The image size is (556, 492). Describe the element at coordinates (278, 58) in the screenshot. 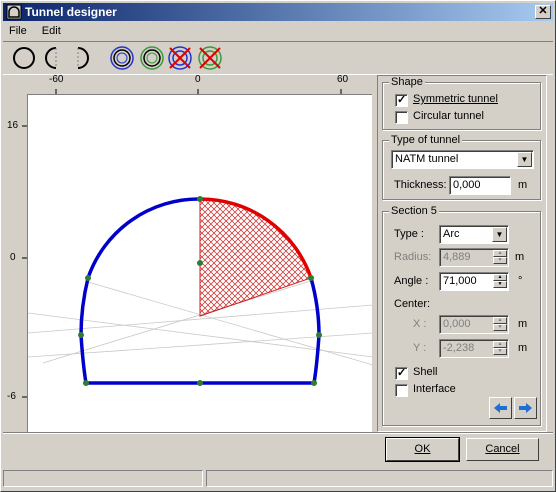

I see `toolbar` at that location.